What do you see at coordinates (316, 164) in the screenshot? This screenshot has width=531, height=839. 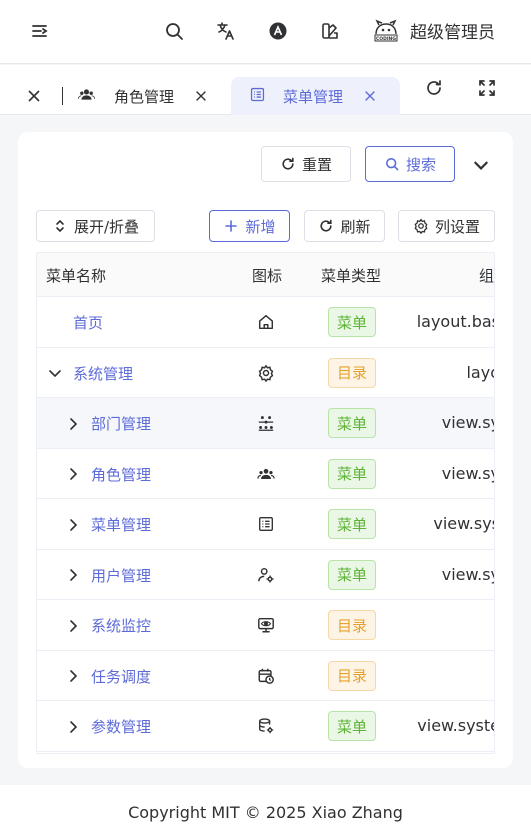 I see `reset-label: 重置` at bounding box center [316, 164].